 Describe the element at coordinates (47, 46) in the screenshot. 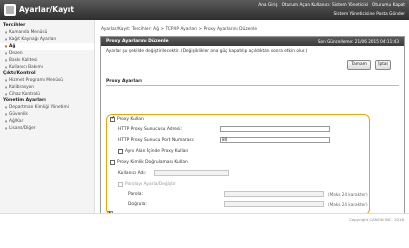

I see `sidebar-item-network: Ağ` at that location.